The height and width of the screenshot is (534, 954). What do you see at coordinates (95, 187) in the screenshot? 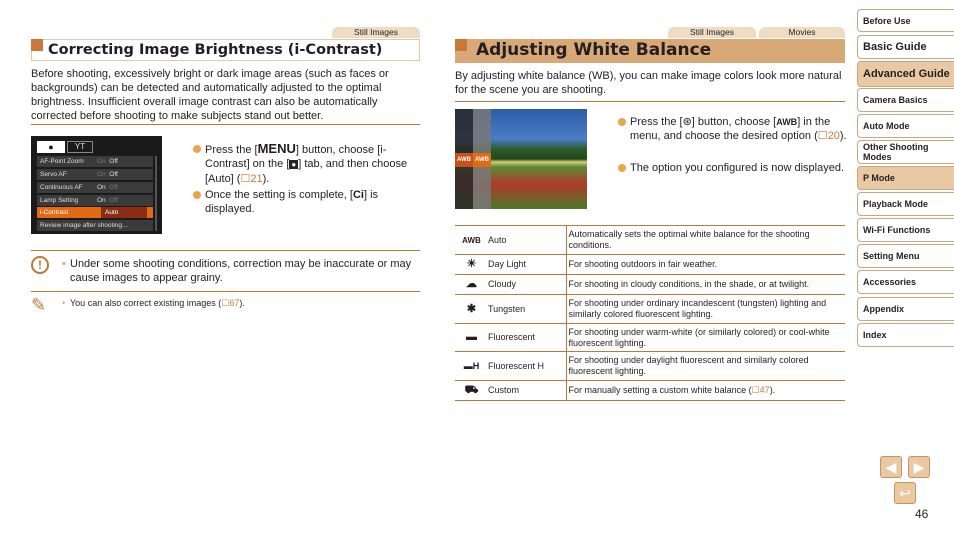
I see `menu-row: Continuous AF On Off` at bounding box center [95, 187].